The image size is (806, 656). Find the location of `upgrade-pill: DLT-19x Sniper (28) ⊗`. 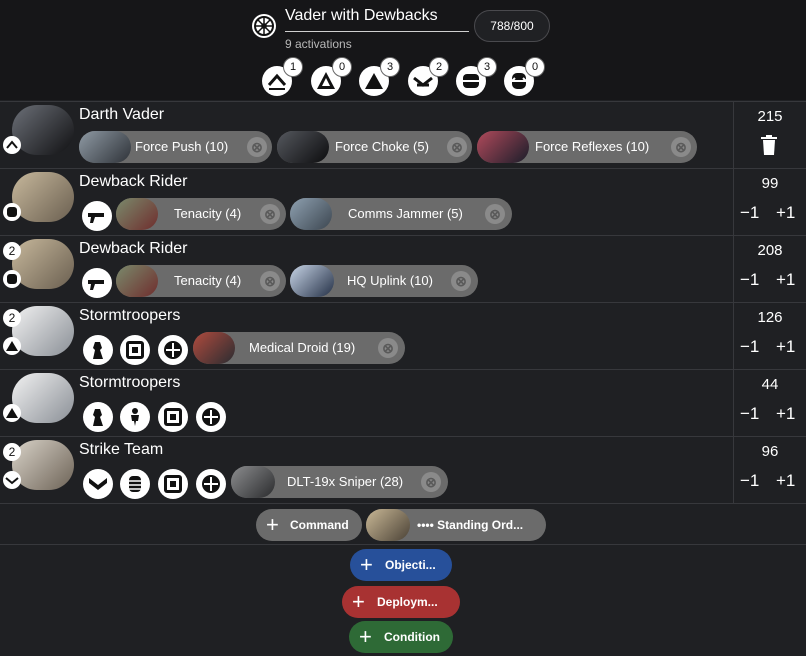

upgrade-pill: DLT-19x Sniper (28) ⊗ is located at coordinates (339, 482).